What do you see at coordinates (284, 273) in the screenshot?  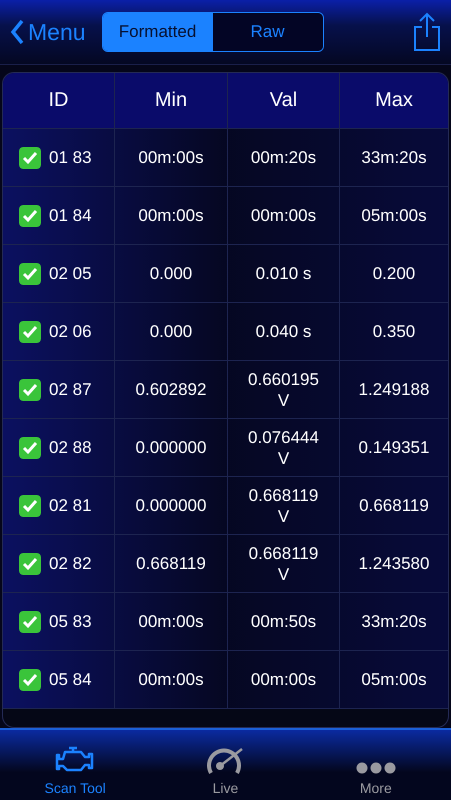 I see `table-cell: 0.010 s` at bounding box center [284, 273].